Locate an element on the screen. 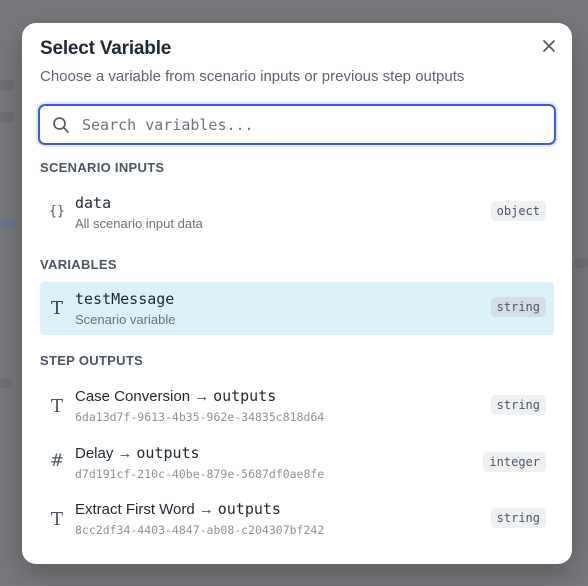 The image size is (588, 586). dialog-title: Select Variable is located at coordinates (106, 48).